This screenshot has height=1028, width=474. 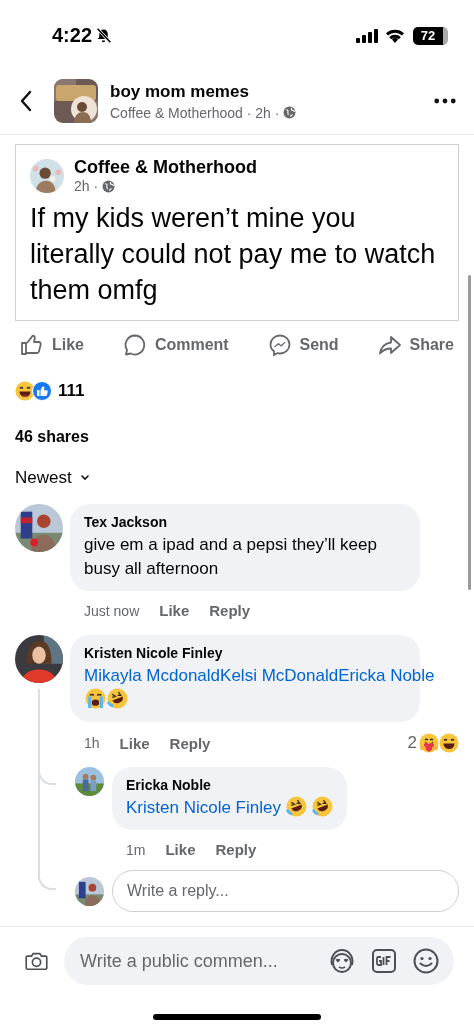 I want to click on post-time: 2h ·, so click(x=86, y=186).